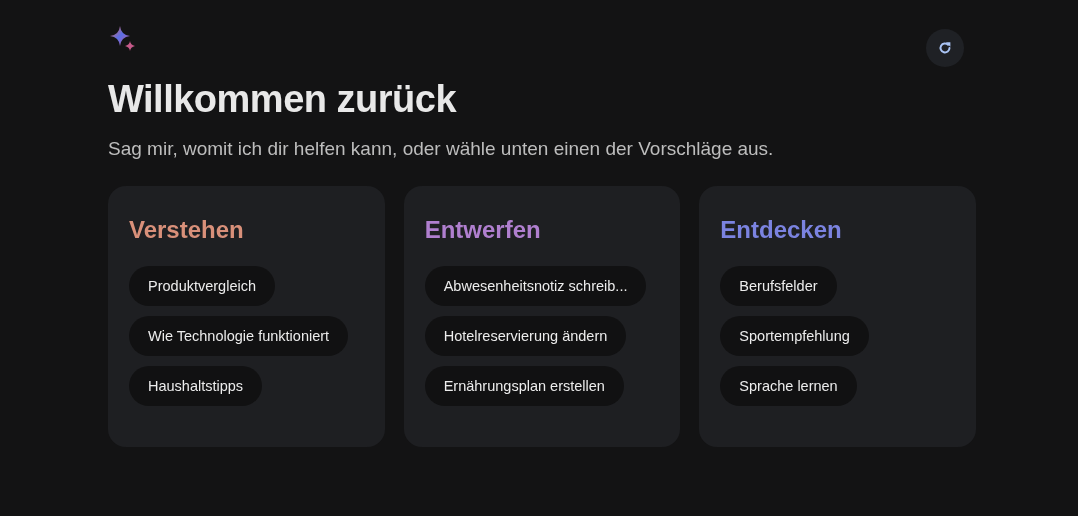 Image resolution: width=1078 pixels, height=516 pixels. I want to click on suggestion-chip: Hotelreservierung ändern, so click(525, 336).